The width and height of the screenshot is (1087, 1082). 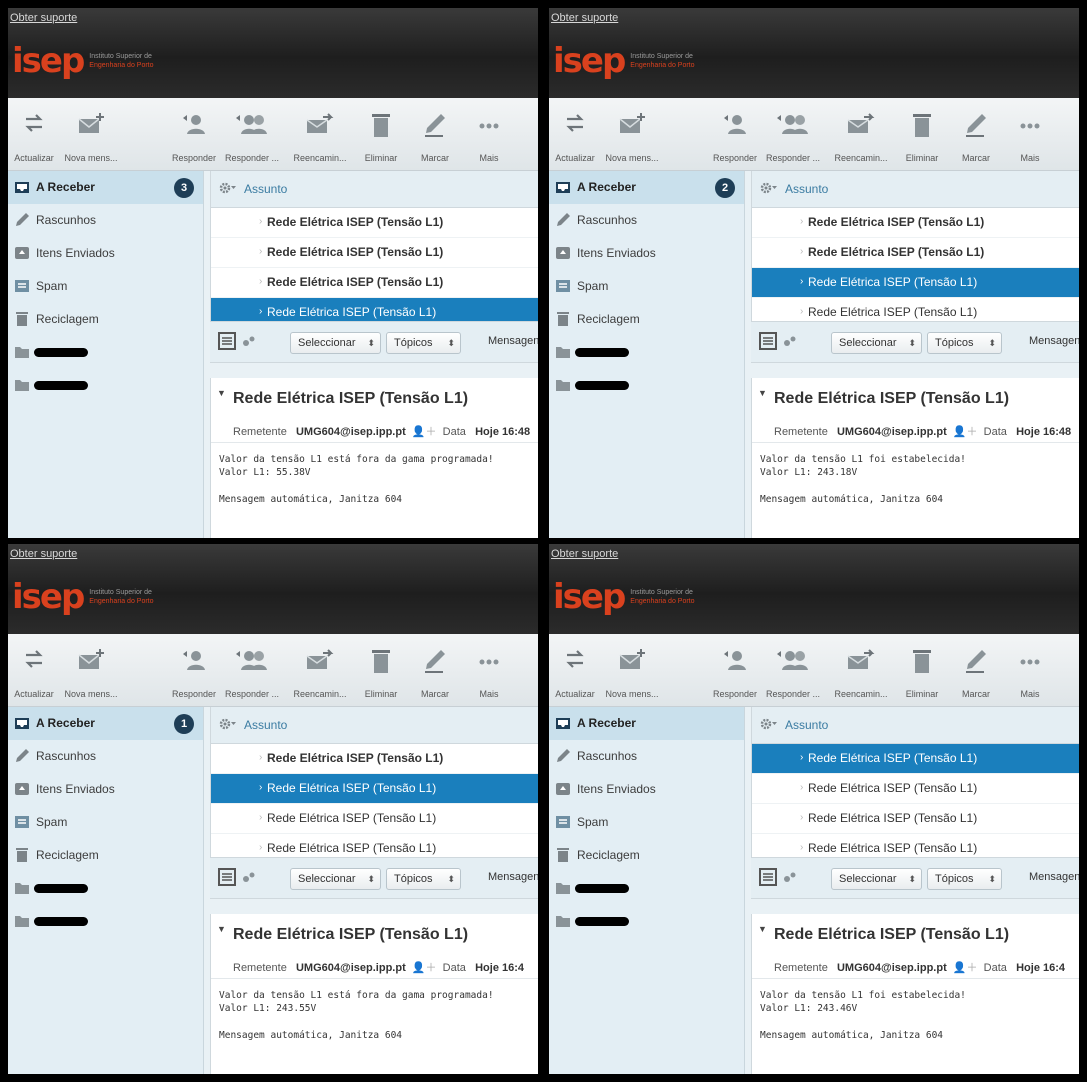 I want to click on folder-inbox: A Receber, so click(x=646, y=723).